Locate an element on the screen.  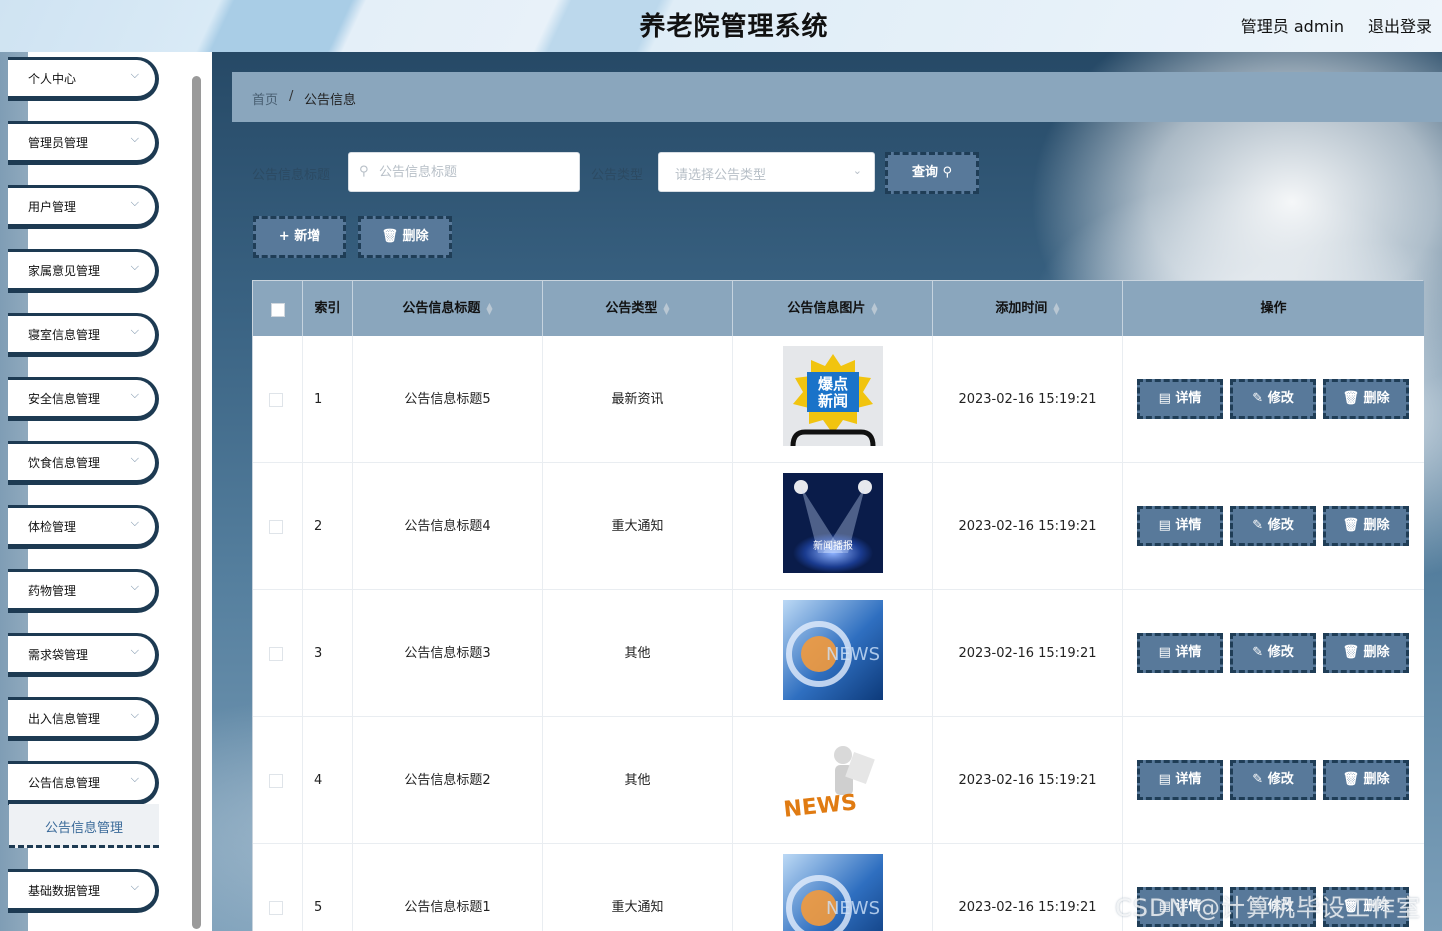
sidebar-item-user-manage: 用户管理 ⌵ is located at coordinates (83, 207).